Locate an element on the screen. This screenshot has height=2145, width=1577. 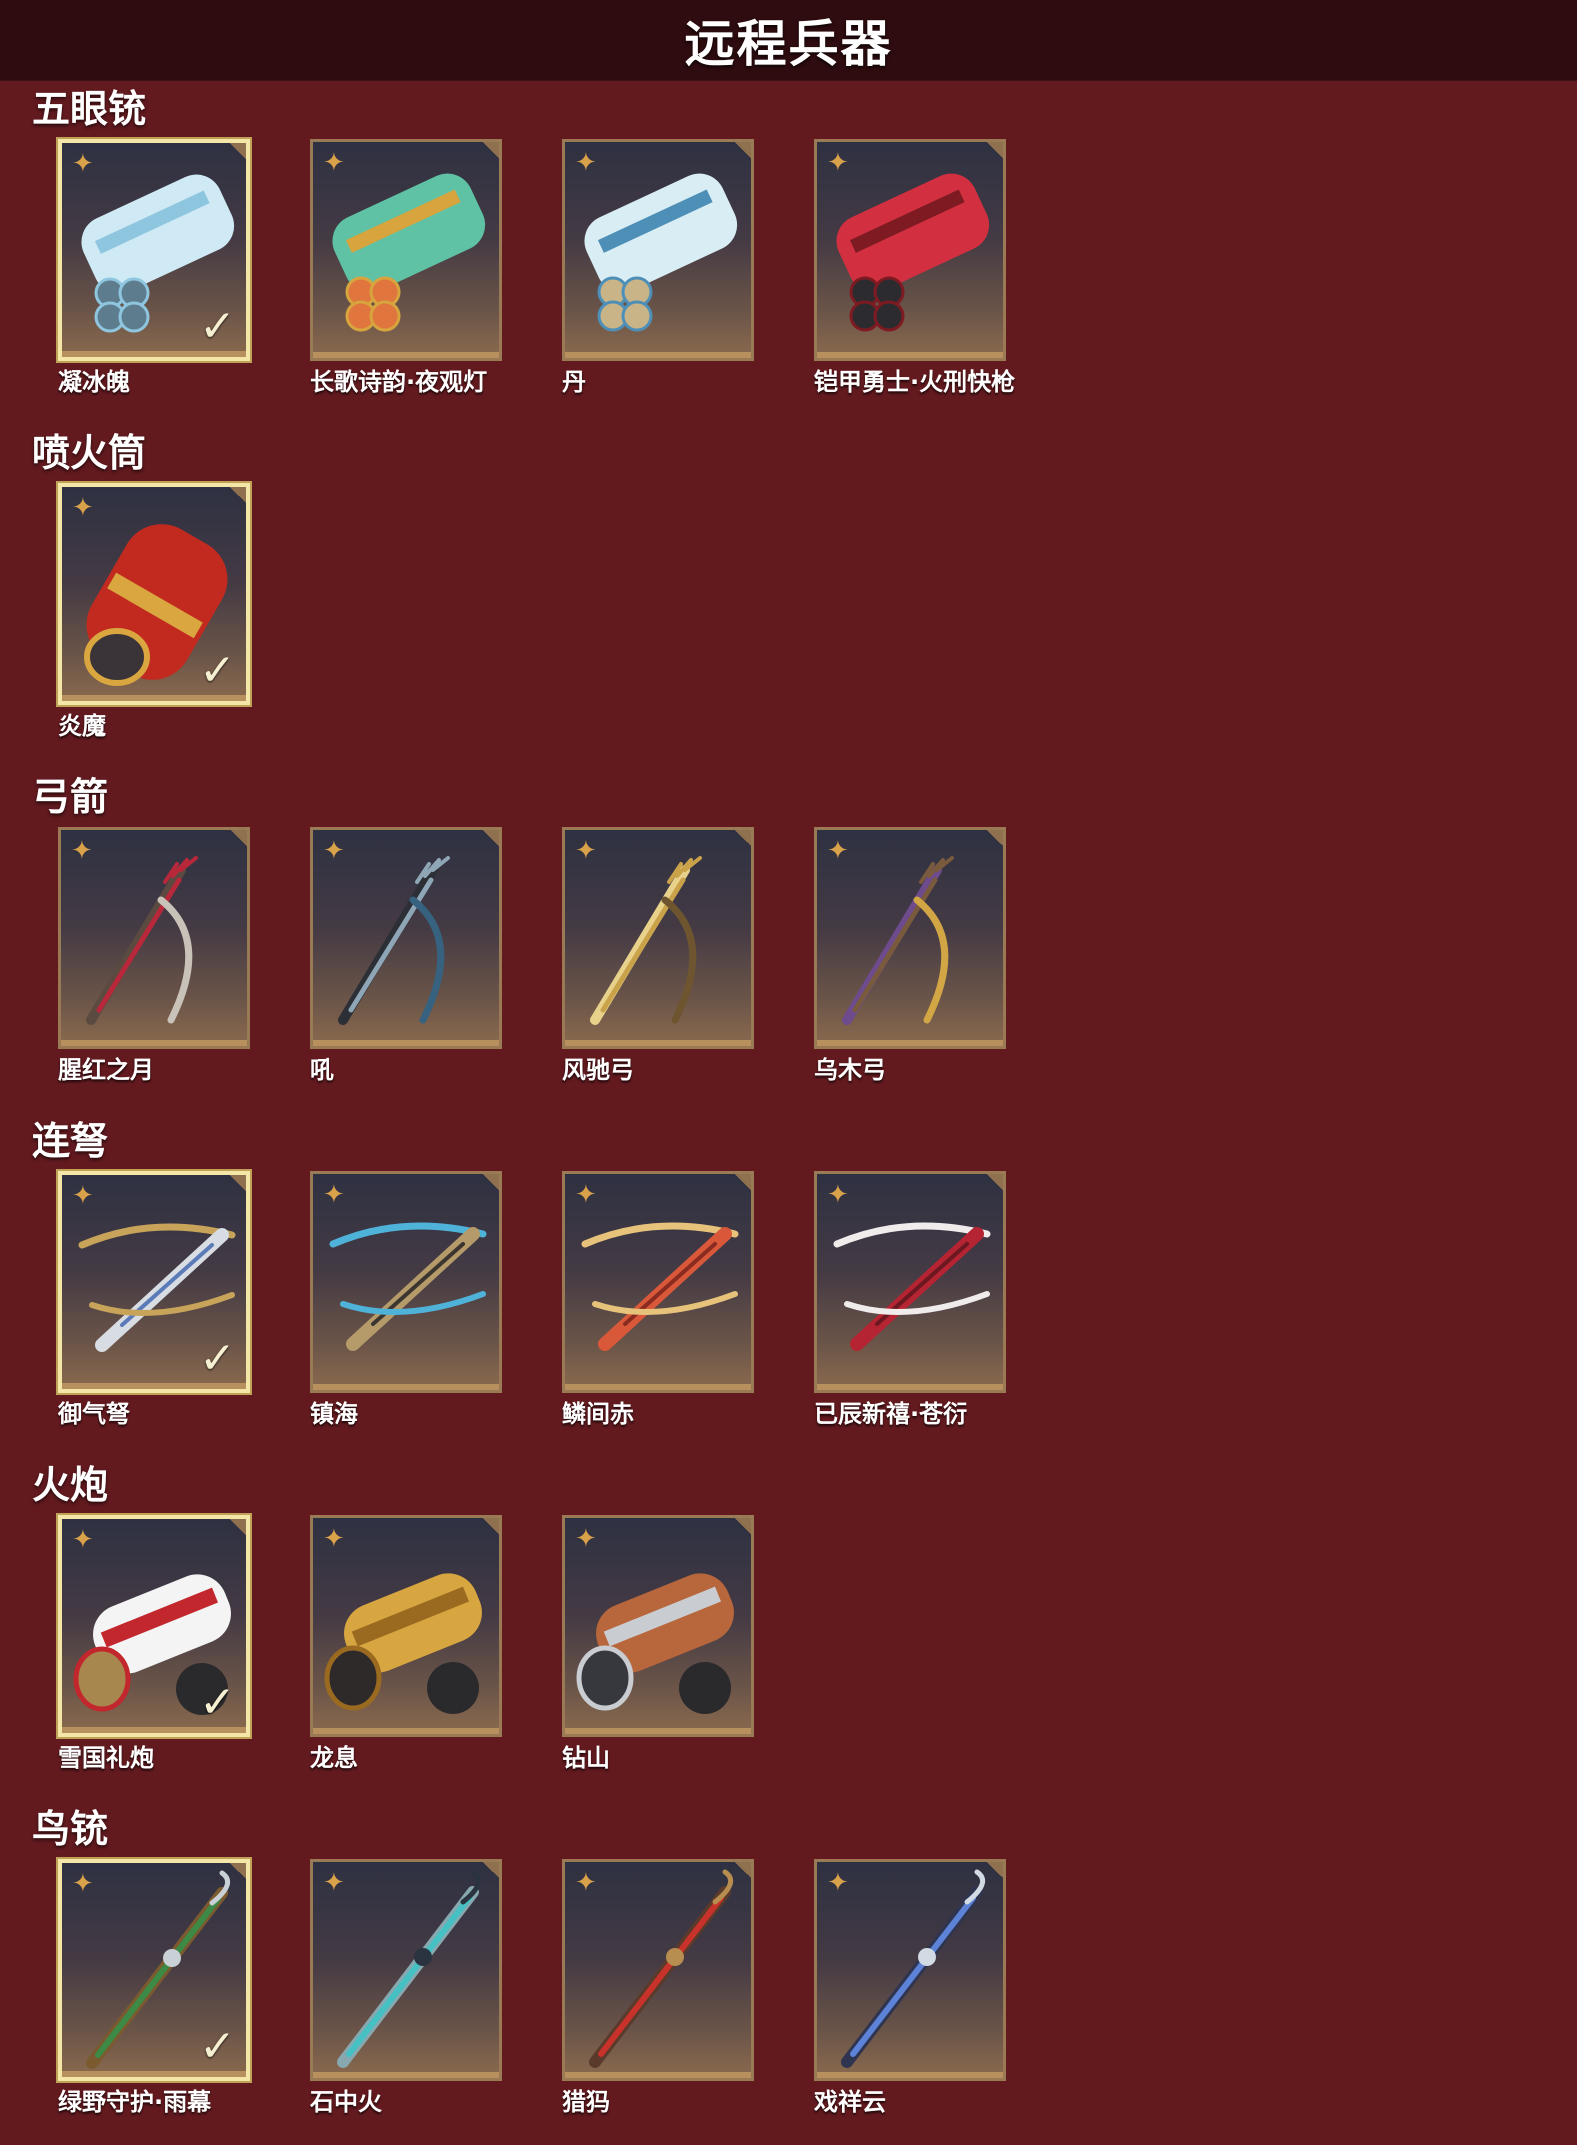
weapon-item: ✦ ✓ 绿野守护·雨幕 is located at coordinates (156, 1988).